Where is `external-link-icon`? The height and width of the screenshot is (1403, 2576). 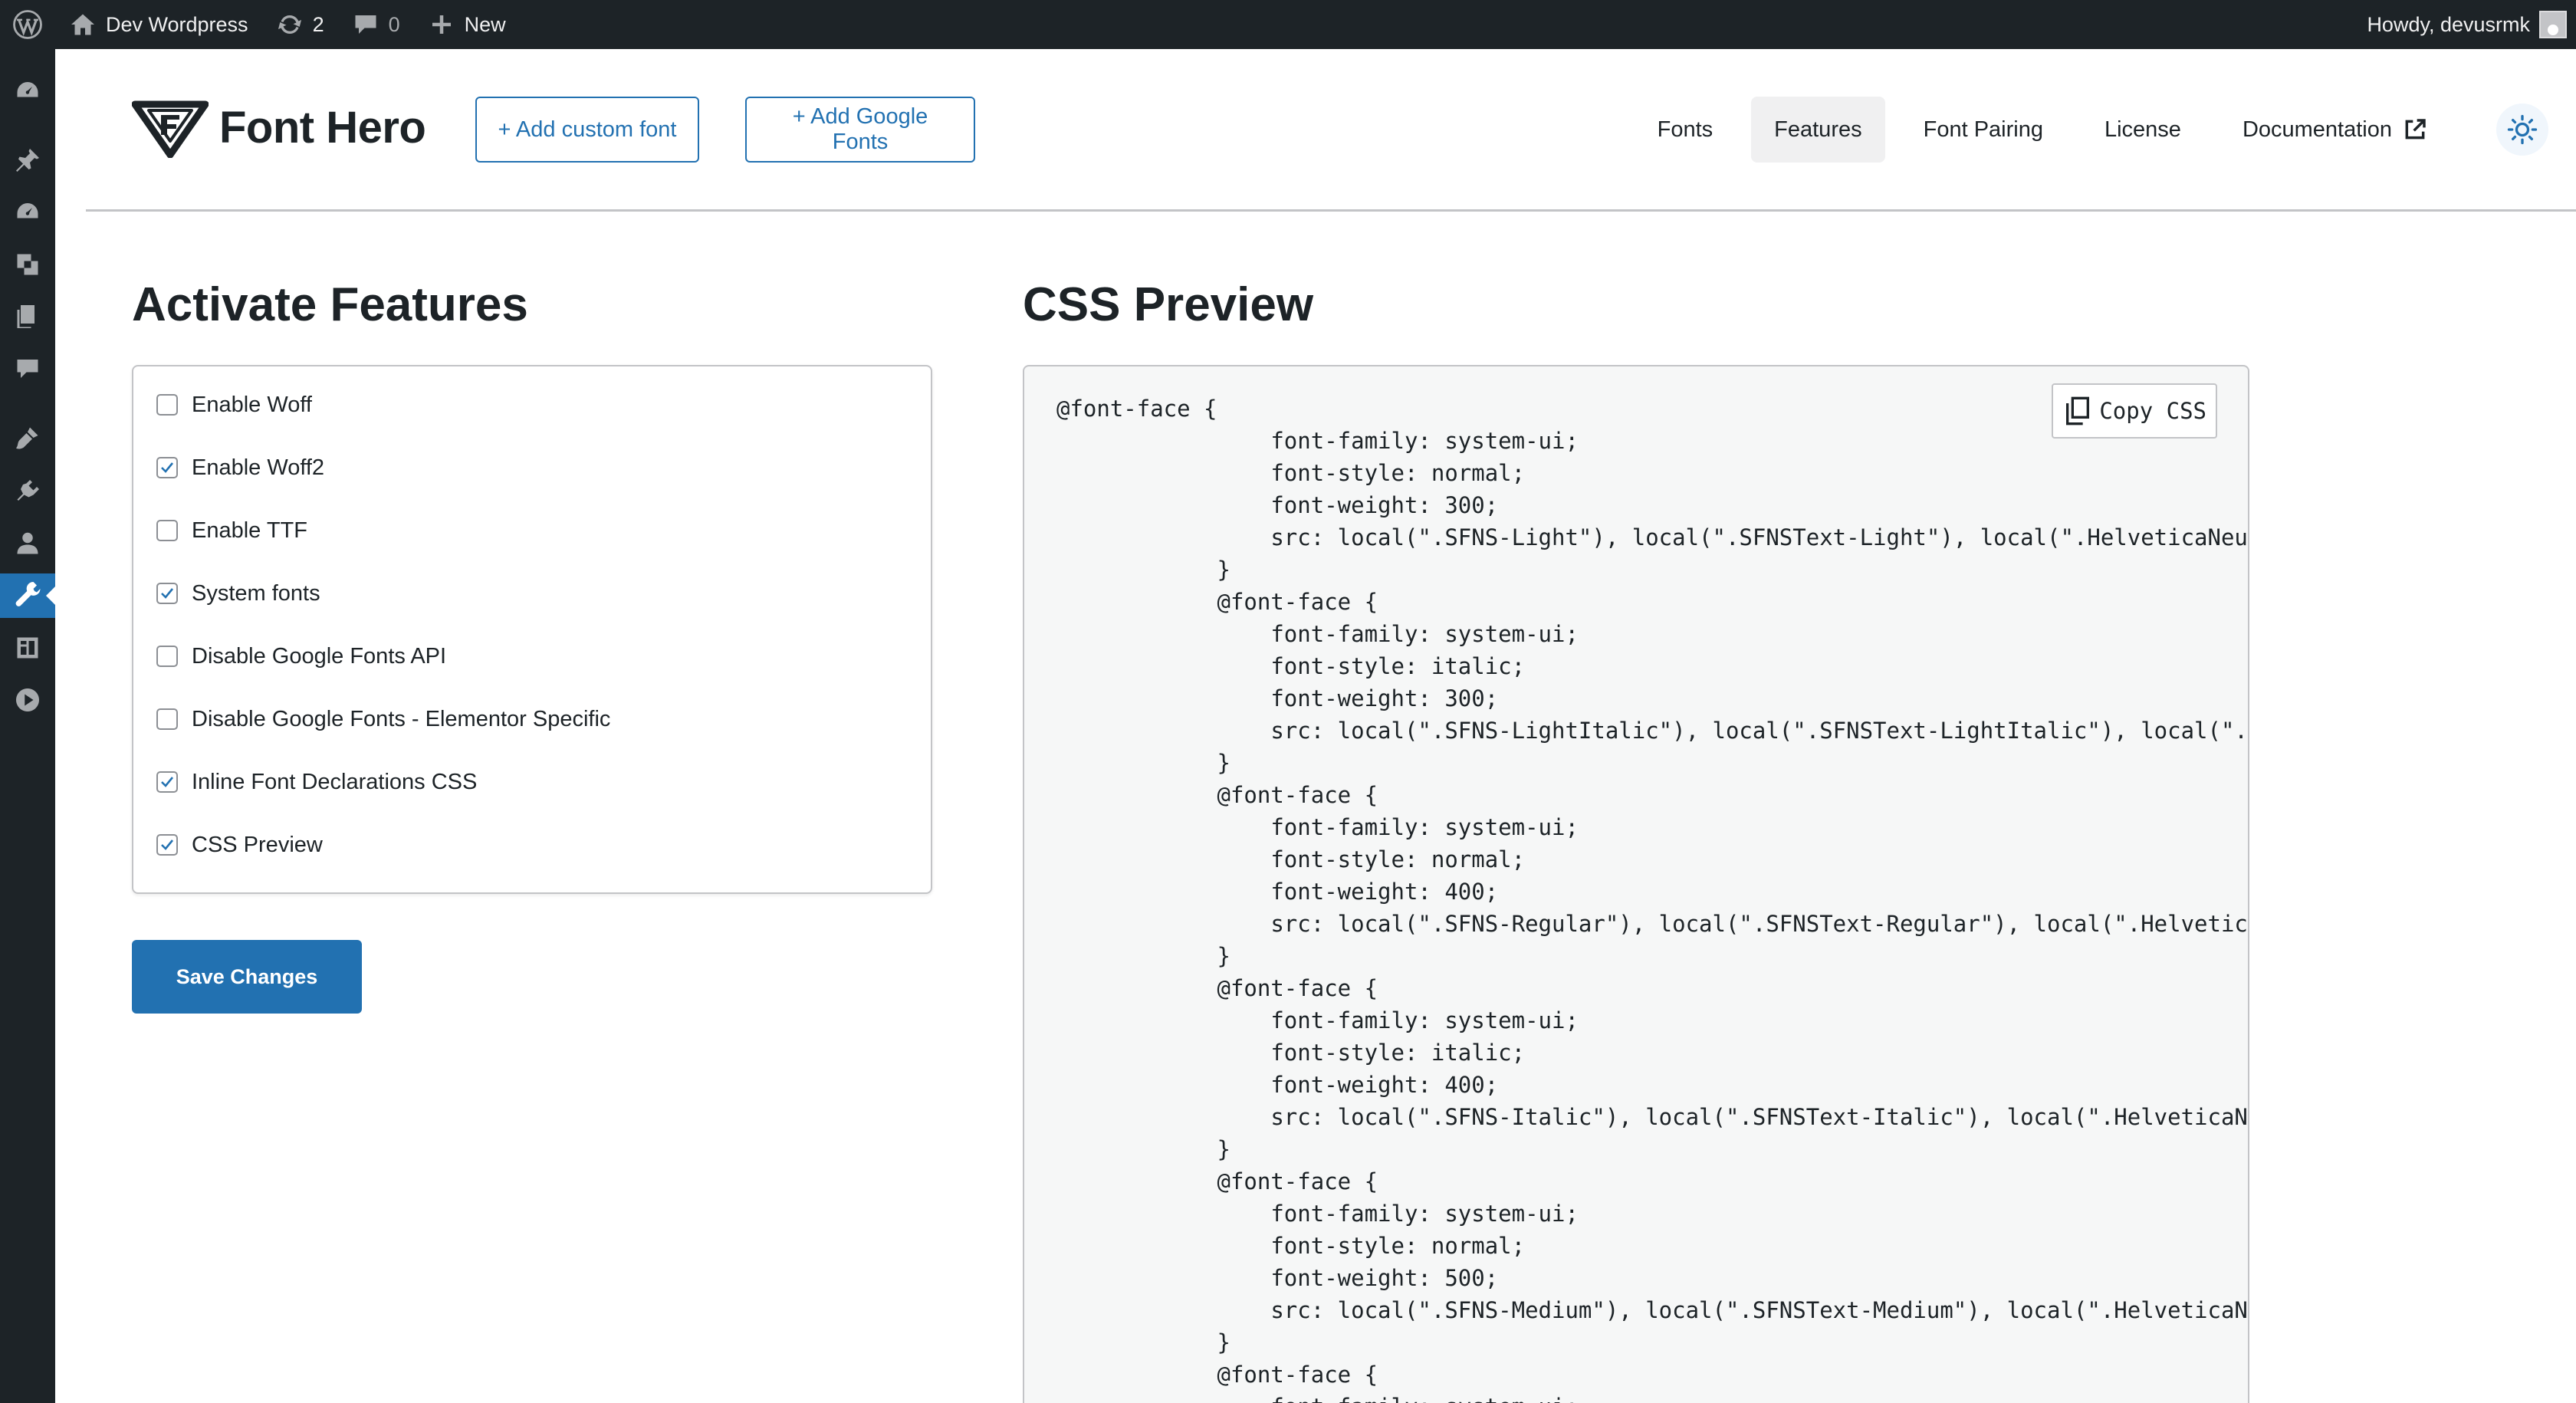
external-link-icon is located at coordinates (2415, 129).